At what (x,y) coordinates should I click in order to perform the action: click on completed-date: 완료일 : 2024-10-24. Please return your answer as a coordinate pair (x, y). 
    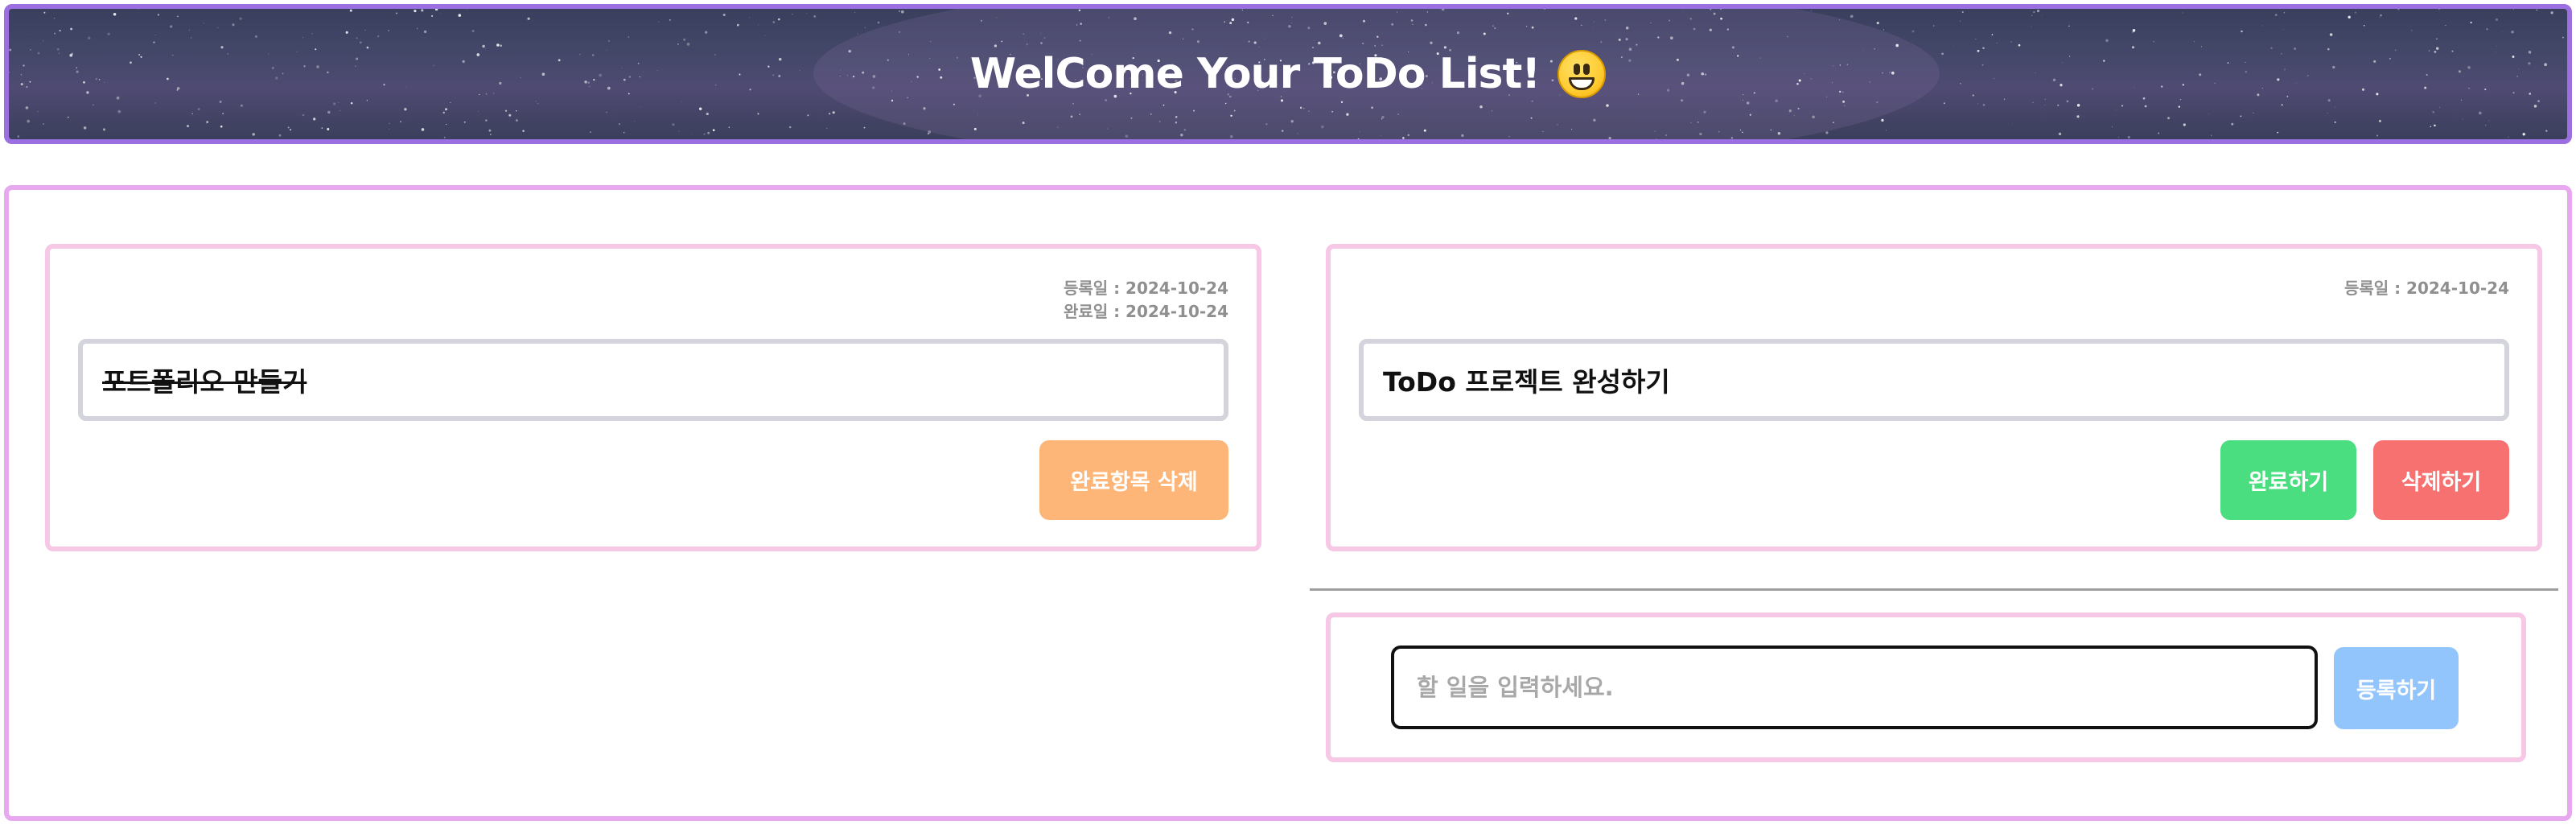
    Looking at the image, I should click on (1145, 311).